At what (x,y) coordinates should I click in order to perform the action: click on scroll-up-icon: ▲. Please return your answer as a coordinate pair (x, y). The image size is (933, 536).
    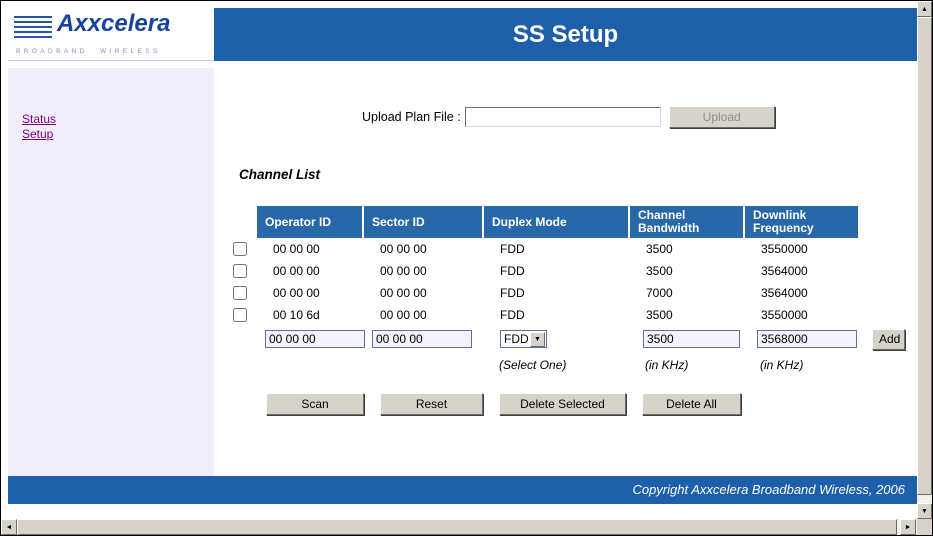
    Looking at the image, I should click on (924, 9).